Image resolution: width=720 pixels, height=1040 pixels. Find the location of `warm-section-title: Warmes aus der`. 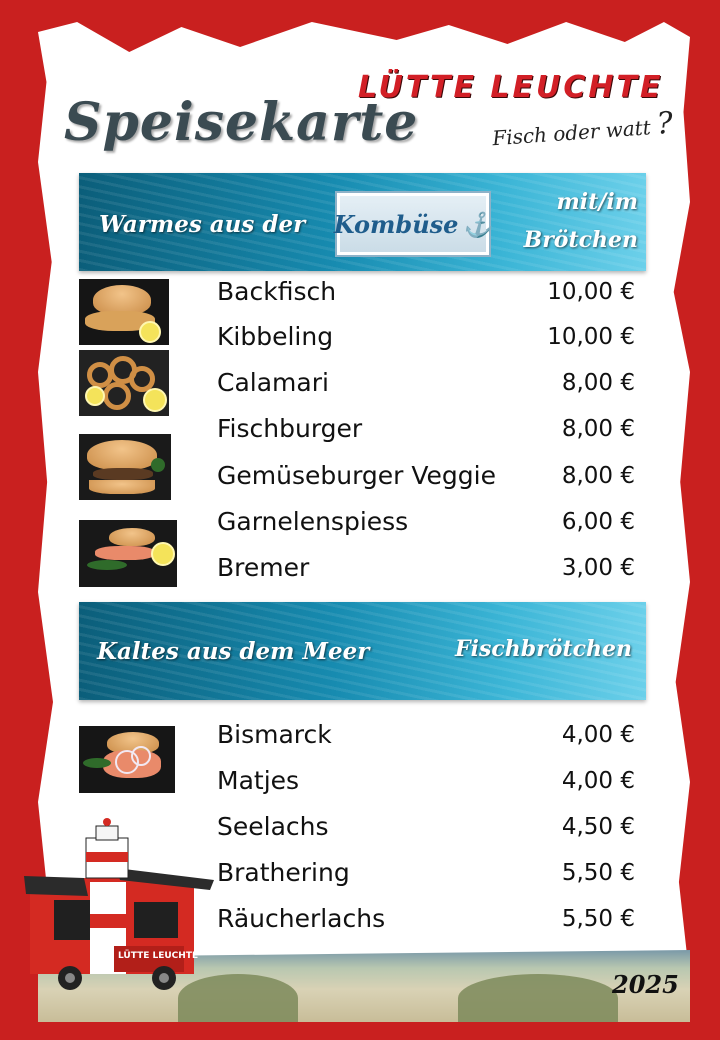

warm-section-title: Warmes aus der is located at coordinates (202, 224).